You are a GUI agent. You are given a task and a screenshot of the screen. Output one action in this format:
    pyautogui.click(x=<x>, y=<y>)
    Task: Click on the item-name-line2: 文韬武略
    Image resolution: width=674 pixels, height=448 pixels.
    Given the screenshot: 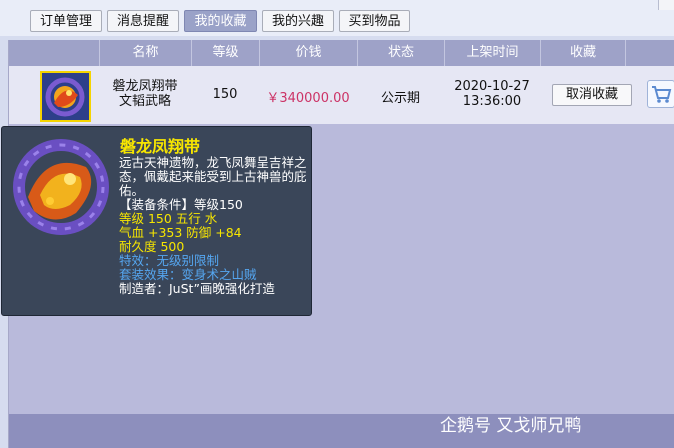 What is the action you would take?
    pyautogui.click(x=144, y=101)
    